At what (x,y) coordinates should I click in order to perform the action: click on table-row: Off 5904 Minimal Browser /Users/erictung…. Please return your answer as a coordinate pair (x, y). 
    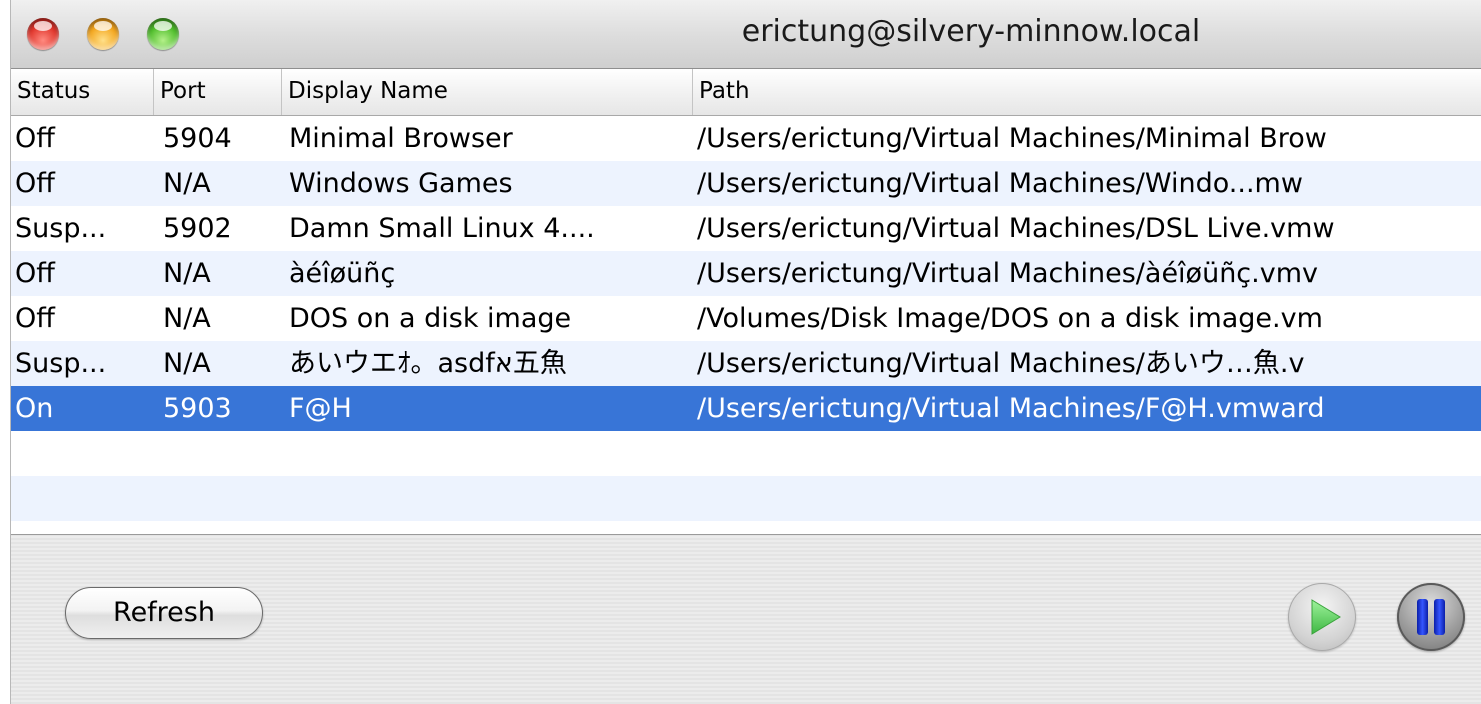
    Looking at the image, I should click on (746, 138).